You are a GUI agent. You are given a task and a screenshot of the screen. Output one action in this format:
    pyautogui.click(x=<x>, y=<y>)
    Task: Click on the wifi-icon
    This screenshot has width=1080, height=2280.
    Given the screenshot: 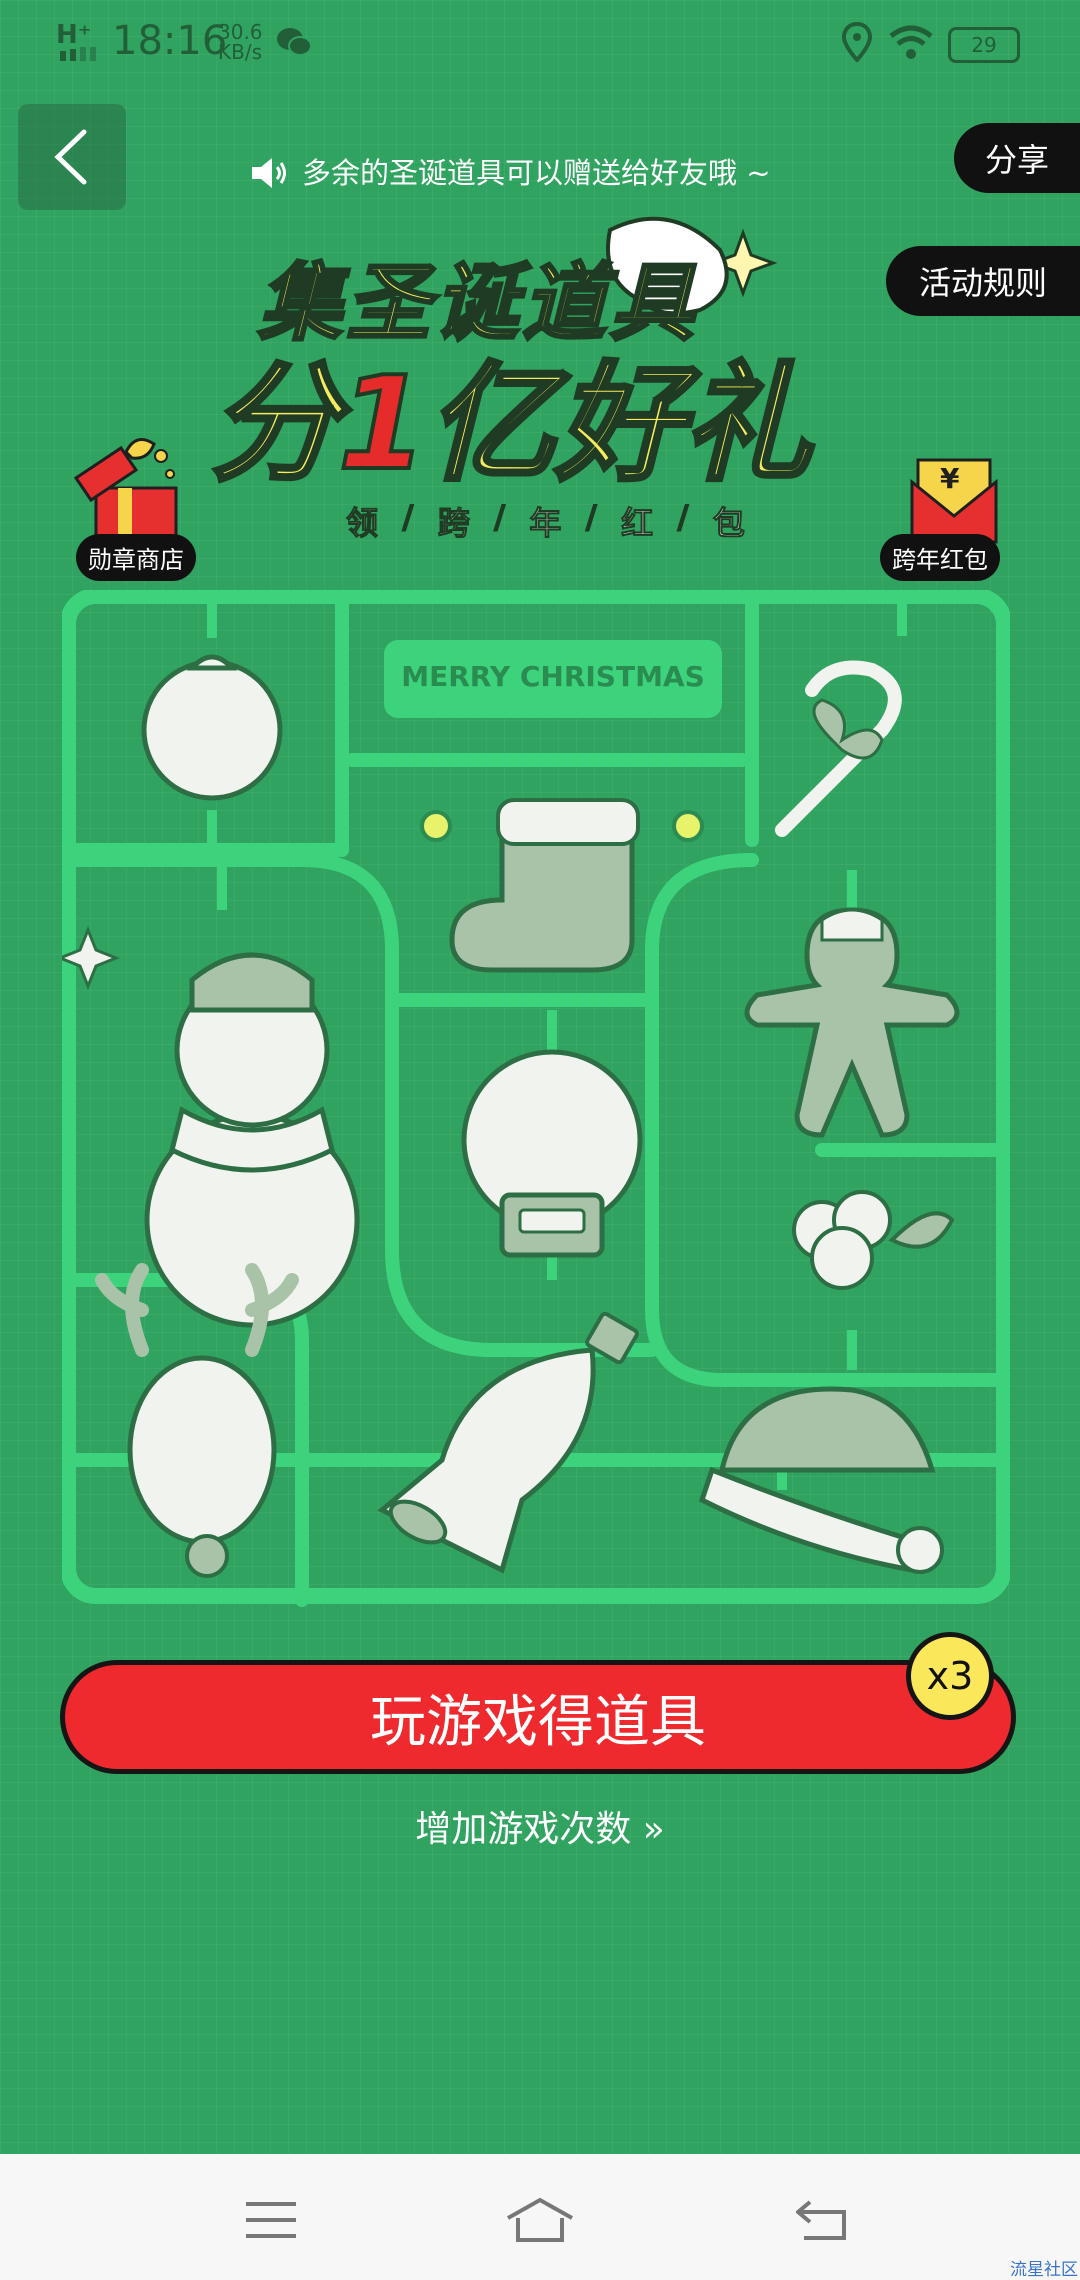 What is the action you would take?
    pyautogui.click(x=911, y=44)
    